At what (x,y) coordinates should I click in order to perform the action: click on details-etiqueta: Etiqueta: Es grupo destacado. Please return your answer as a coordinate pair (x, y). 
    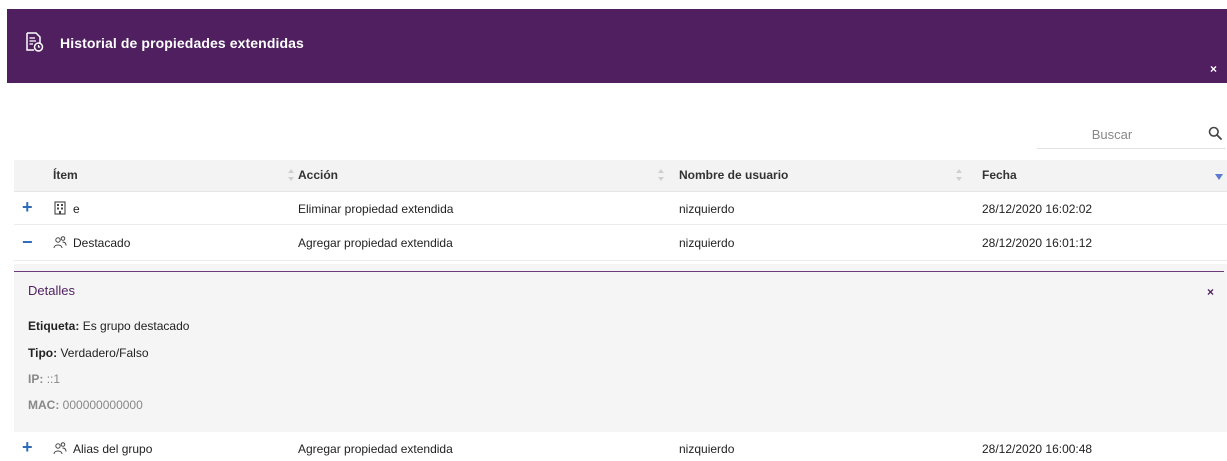
    Looking at the image, I should click on (108, 326).